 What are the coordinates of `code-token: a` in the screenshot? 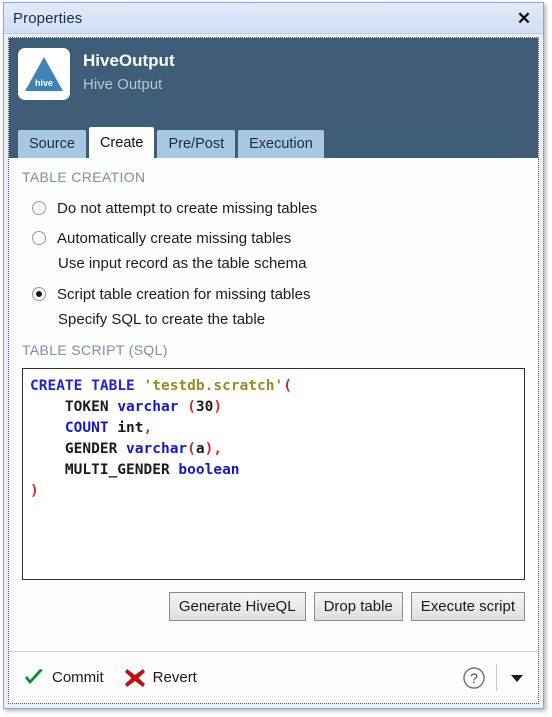 It's located at (200, 449).